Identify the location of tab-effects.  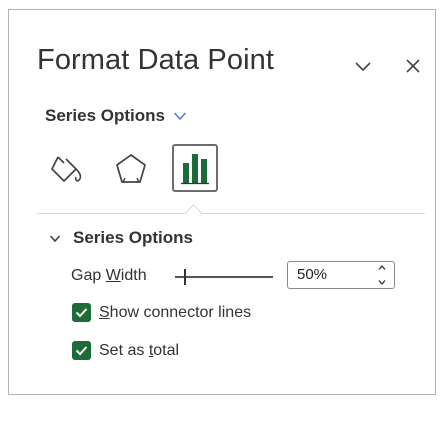
(131, 169).